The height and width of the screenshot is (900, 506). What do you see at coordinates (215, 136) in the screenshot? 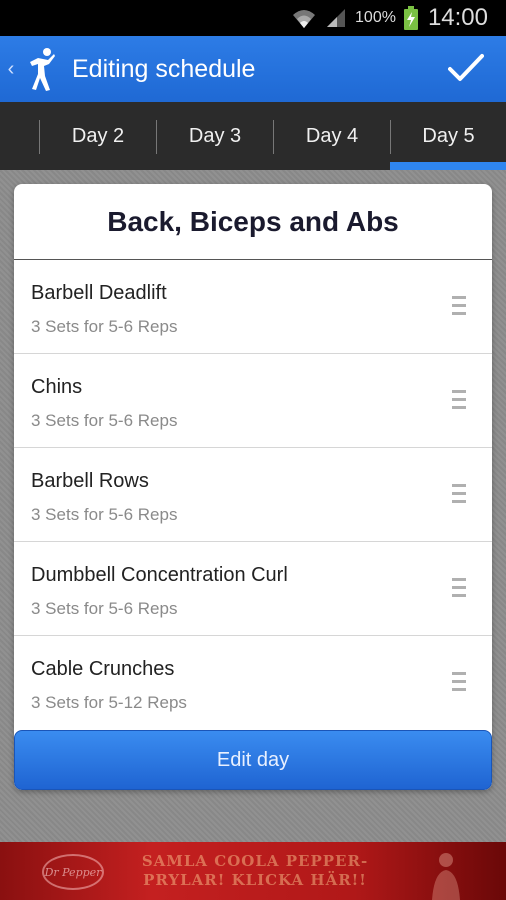
I see `tab-day-3: Day 3` at bounding box center [215, 136].